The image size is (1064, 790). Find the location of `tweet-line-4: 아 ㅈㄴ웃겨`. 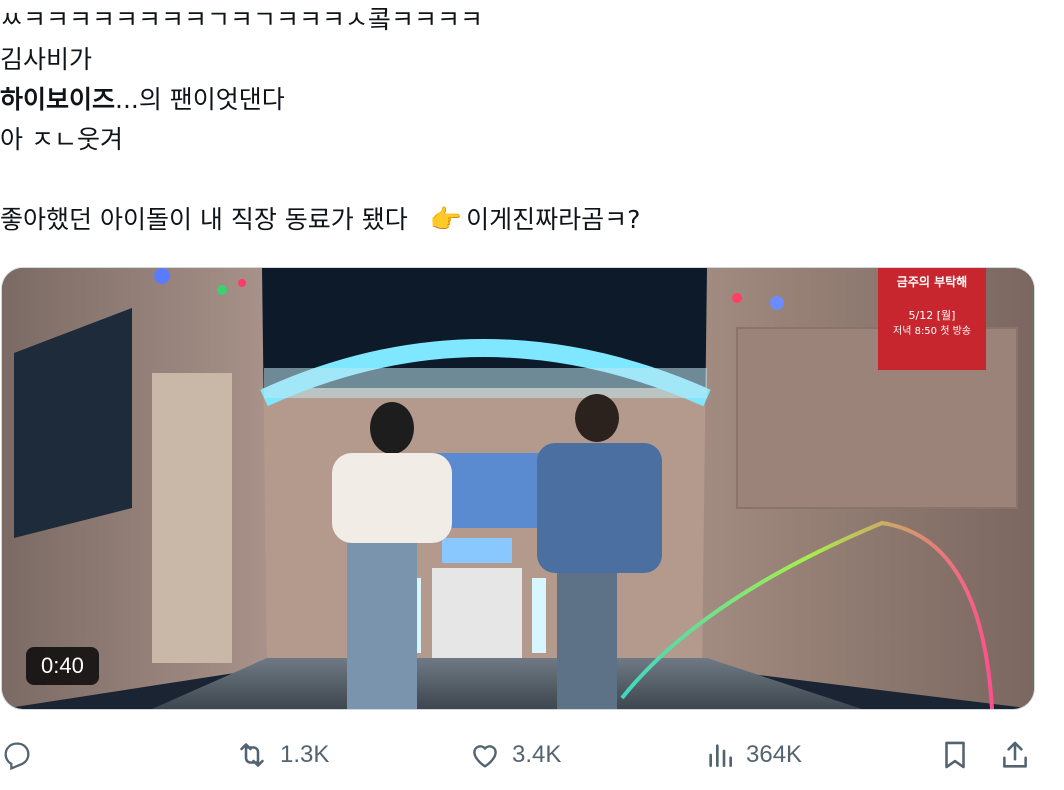

tweet-line-4: 아 ㅈㄴ웃겨 is located at coordinates (61, 139).